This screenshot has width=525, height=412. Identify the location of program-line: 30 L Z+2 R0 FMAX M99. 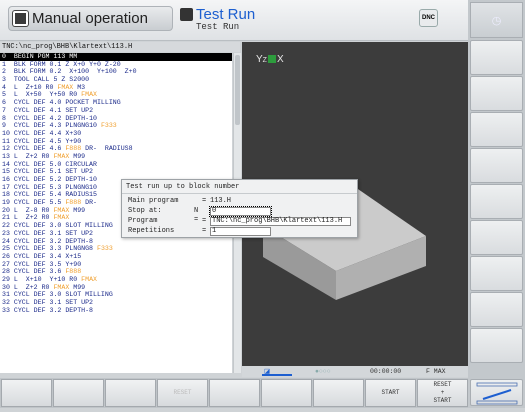
(116, 288).